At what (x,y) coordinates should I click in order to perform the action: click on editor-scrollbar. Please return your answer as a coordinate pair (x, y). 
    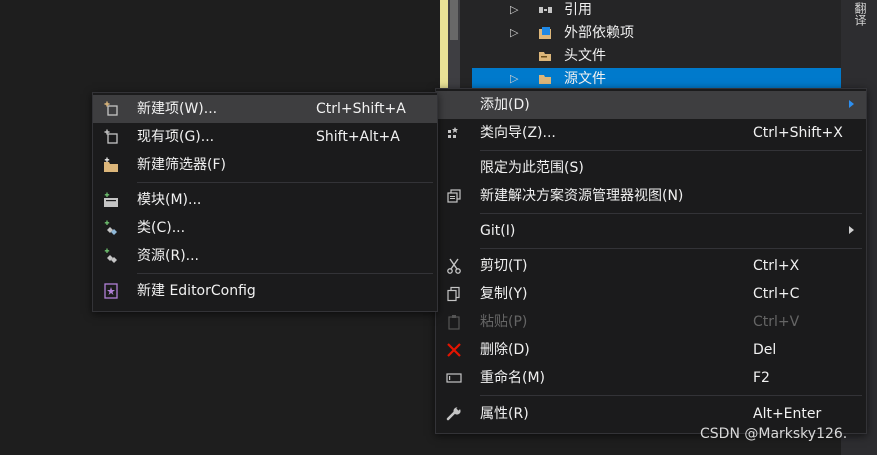
    Looking at the image, I should click on (454, 44).